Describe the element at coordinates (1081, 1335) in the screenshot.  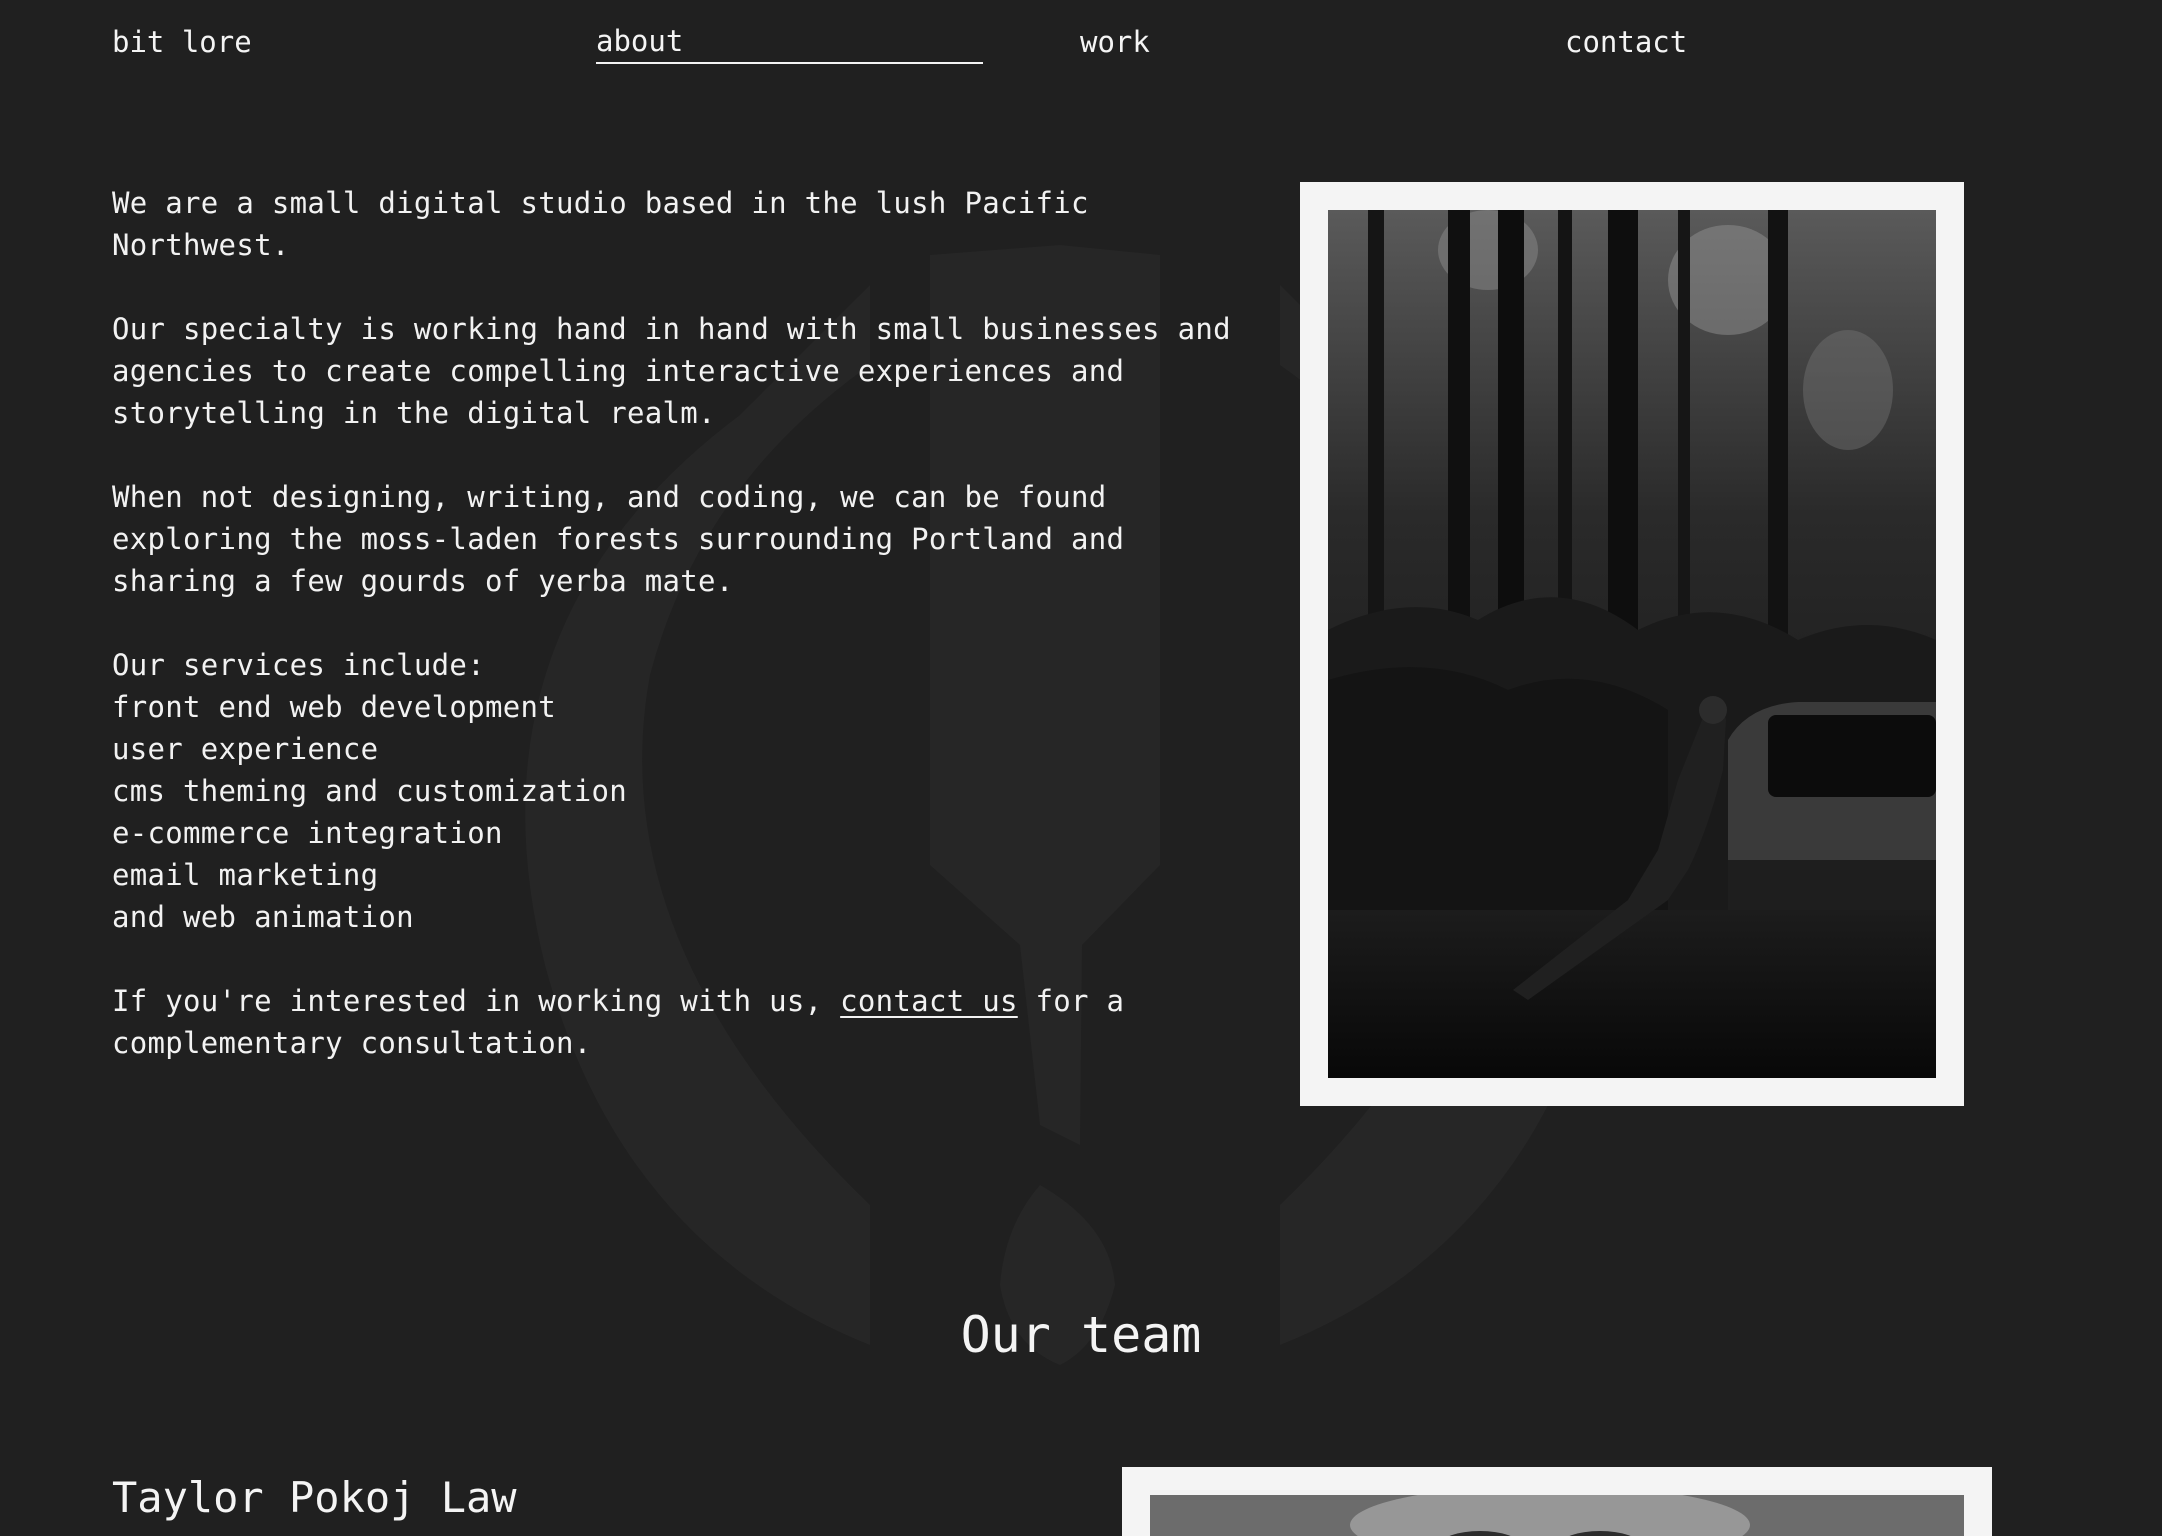
I see `team-heading: Our team` at that location.